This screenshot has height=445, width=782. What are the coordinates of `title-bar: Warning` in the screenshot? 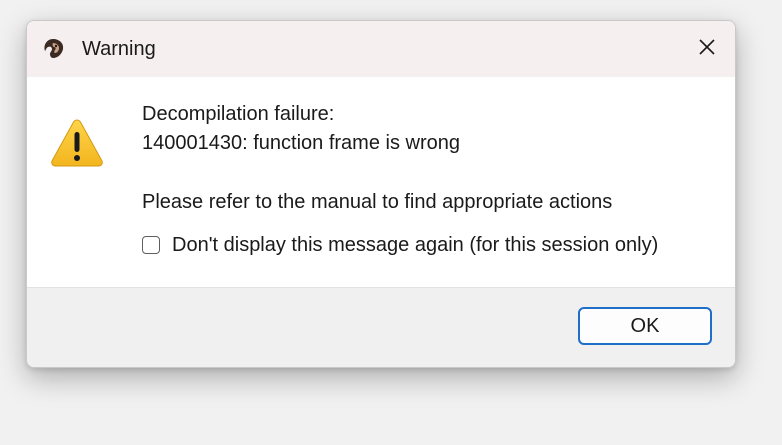 It's located at (381, 49).